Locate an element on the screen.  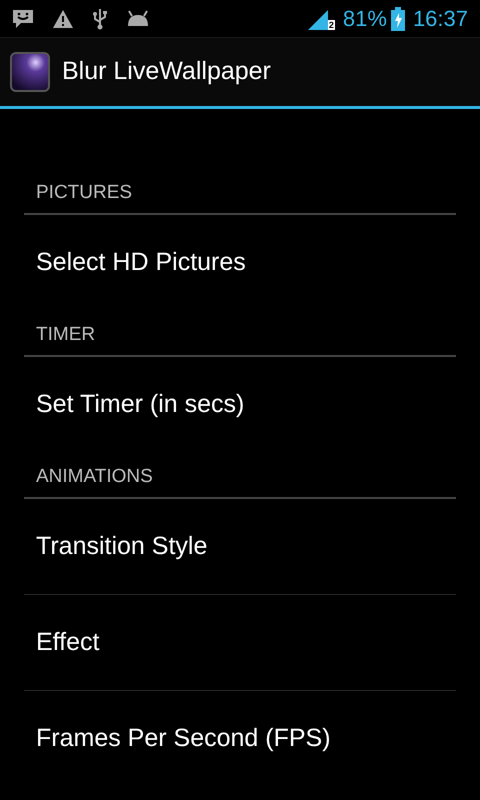
preference-item: Transition Style is located at coordinates (240, 547).